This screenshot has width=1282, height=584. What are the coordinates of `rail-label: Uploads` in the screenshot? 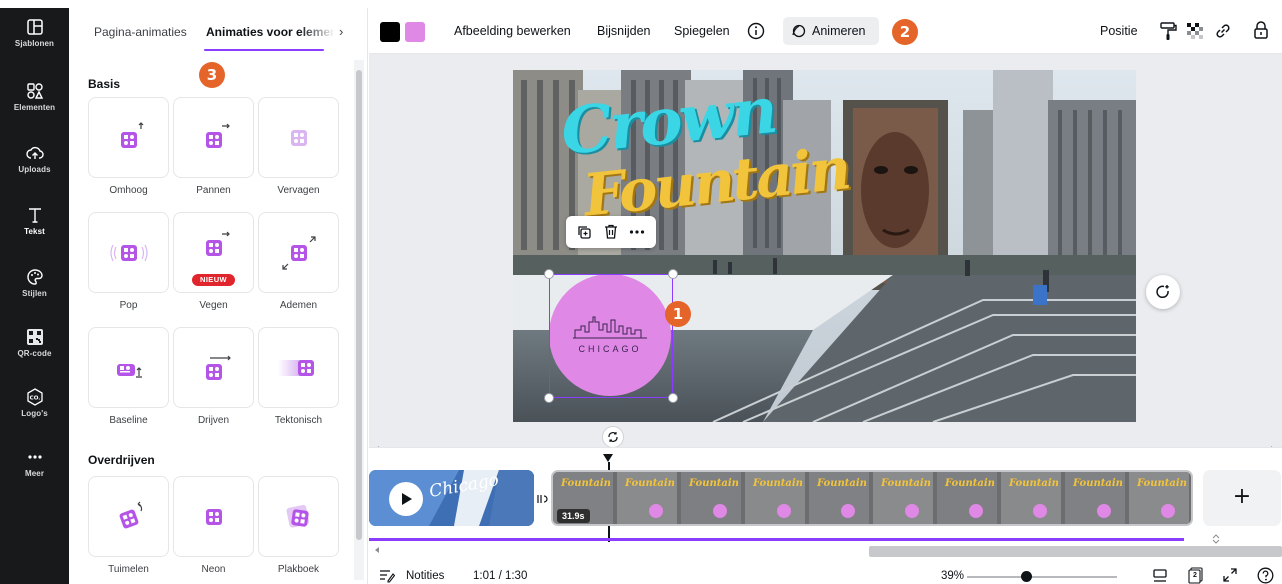 It's located at (34, 169).